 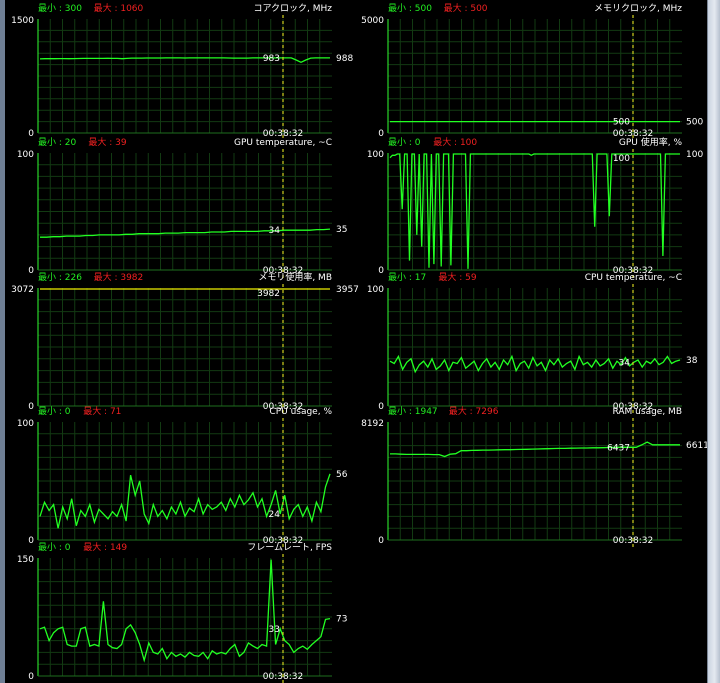 What do you see at coordinates (25, 560) in the screenshot?
I see `y-max-label: 150` at bounding box center [25, 560].